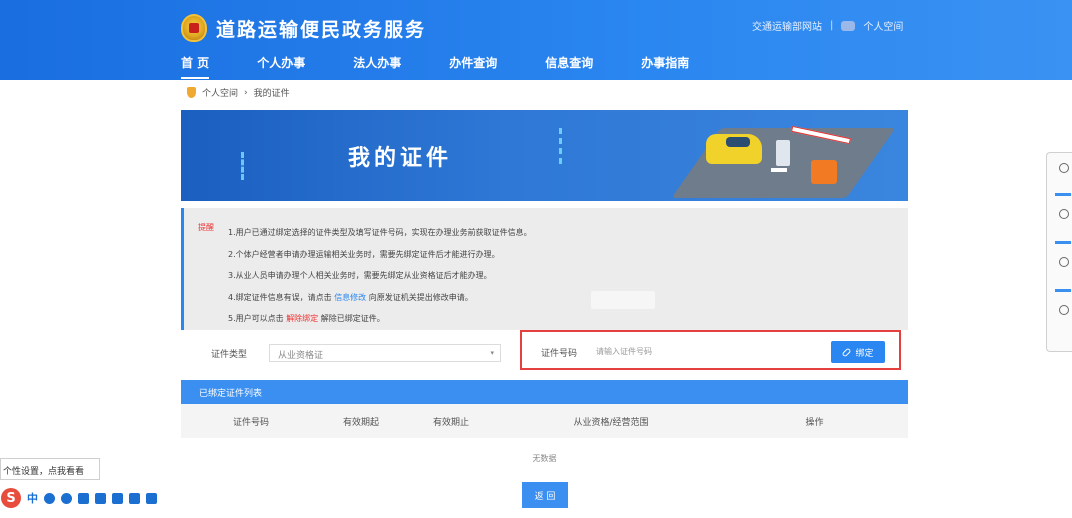 The image size is (1072, 518). I want to click on table-header-row: 证件号码 有效期起 有效期止 从业资格/经营范围 操作, so click(544, 421).